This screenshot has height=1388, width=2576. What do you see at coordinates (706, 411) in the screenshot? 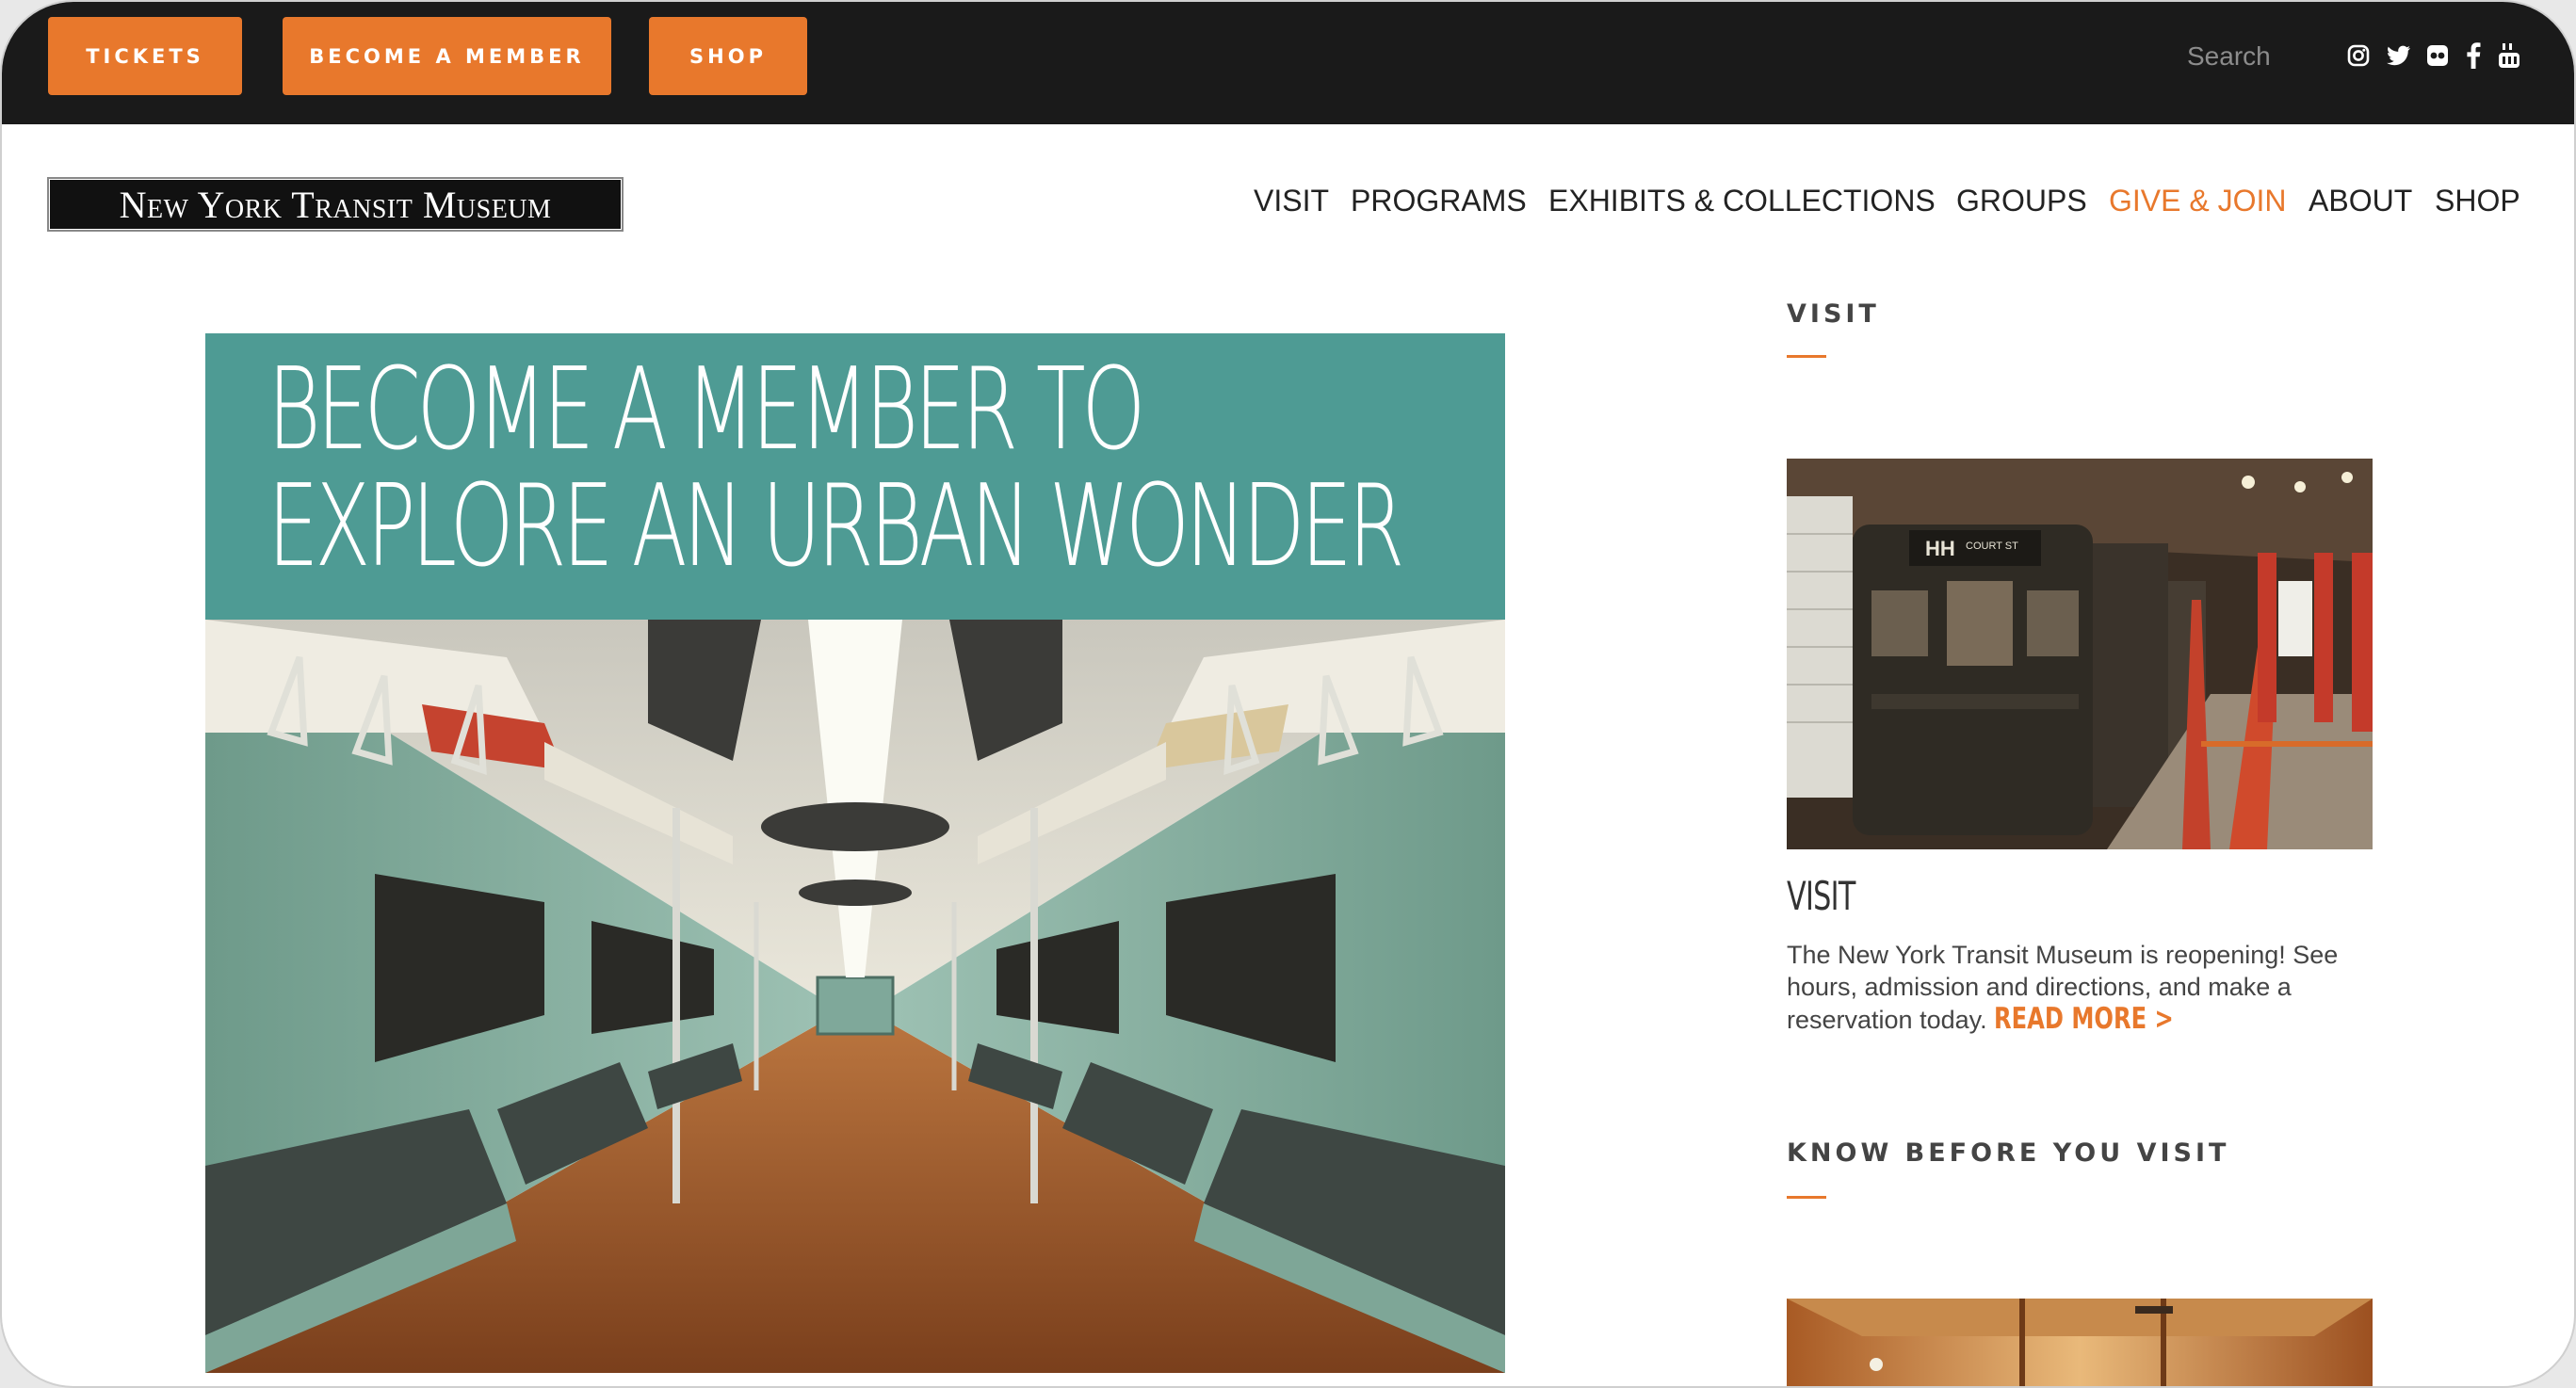
I see `hero-headline-line-1: BECOME A MEMBER TO` at bounding box center [706, 411].